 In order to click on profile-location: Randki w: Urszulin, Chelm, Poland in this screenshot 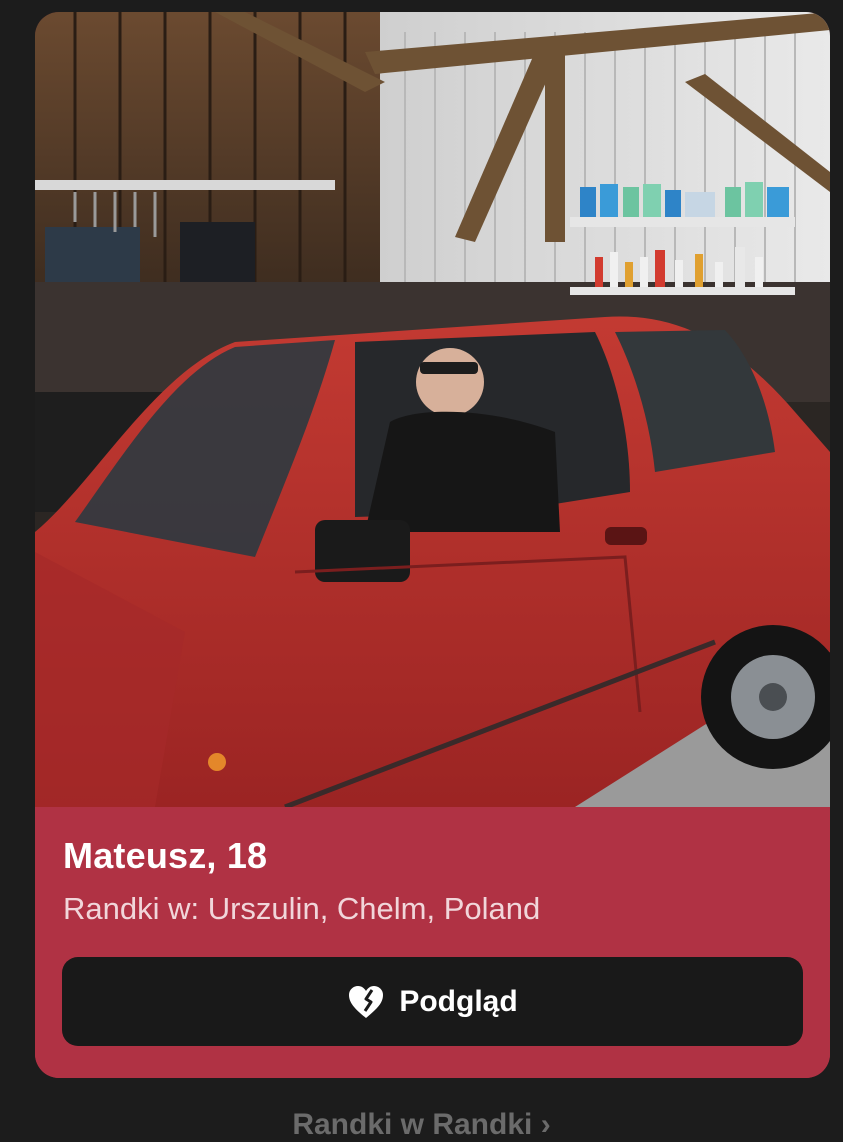, I will do `click(302, 908)`.